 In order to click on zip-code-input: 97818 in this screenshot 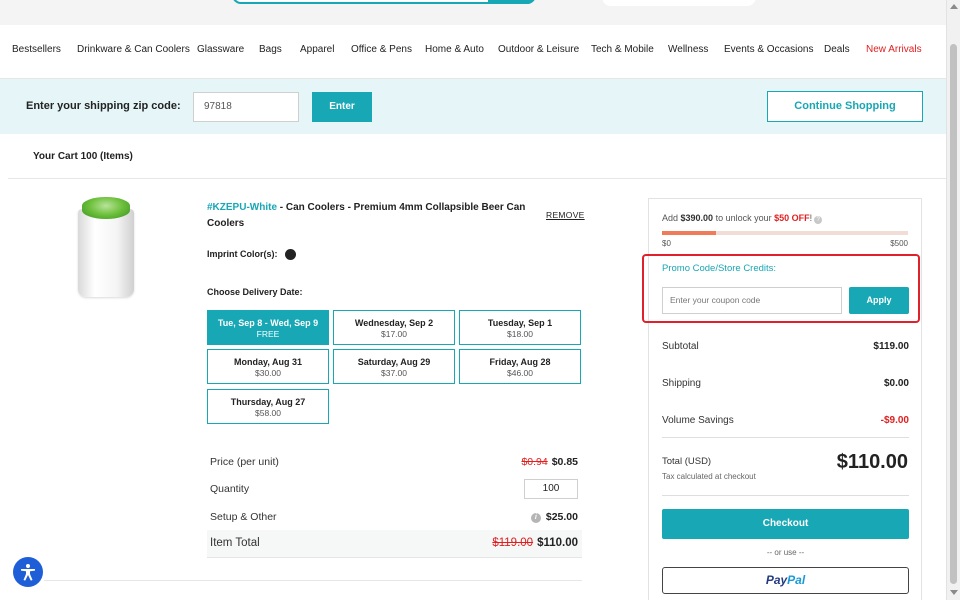, I will do `click(246, 107)`.